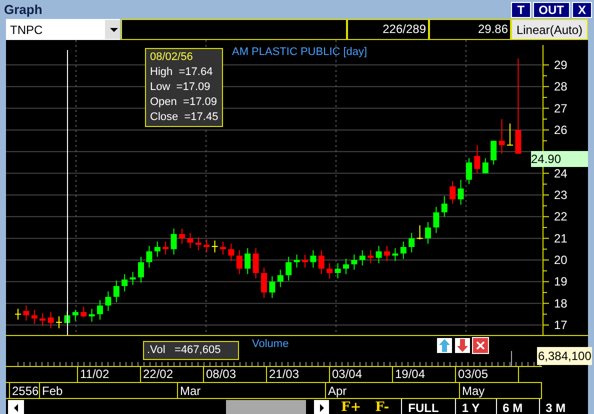  What do you see at coordinates (52, 391) in the screenshot?
I see `month-label: Feb` at bounding box center [52, 391].